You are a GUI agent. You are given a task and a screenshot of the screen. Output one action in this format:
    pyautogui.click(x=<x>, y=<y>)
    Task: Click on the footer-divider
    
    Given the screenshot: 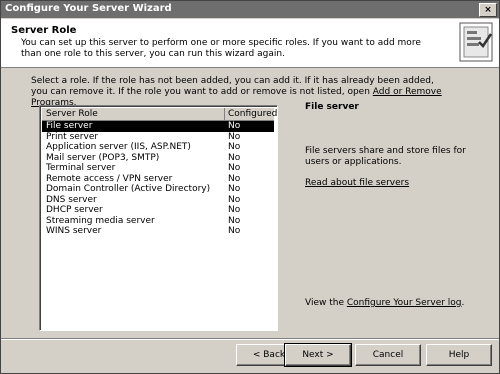 What is the action you would take?
    pyautogui.click(x=250, y=339)
    